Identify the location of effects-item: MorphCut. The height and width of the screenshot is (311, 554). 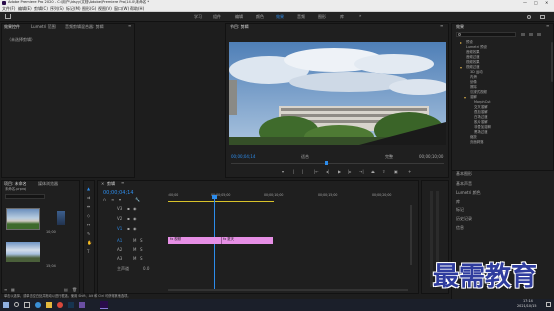
(482, 102).